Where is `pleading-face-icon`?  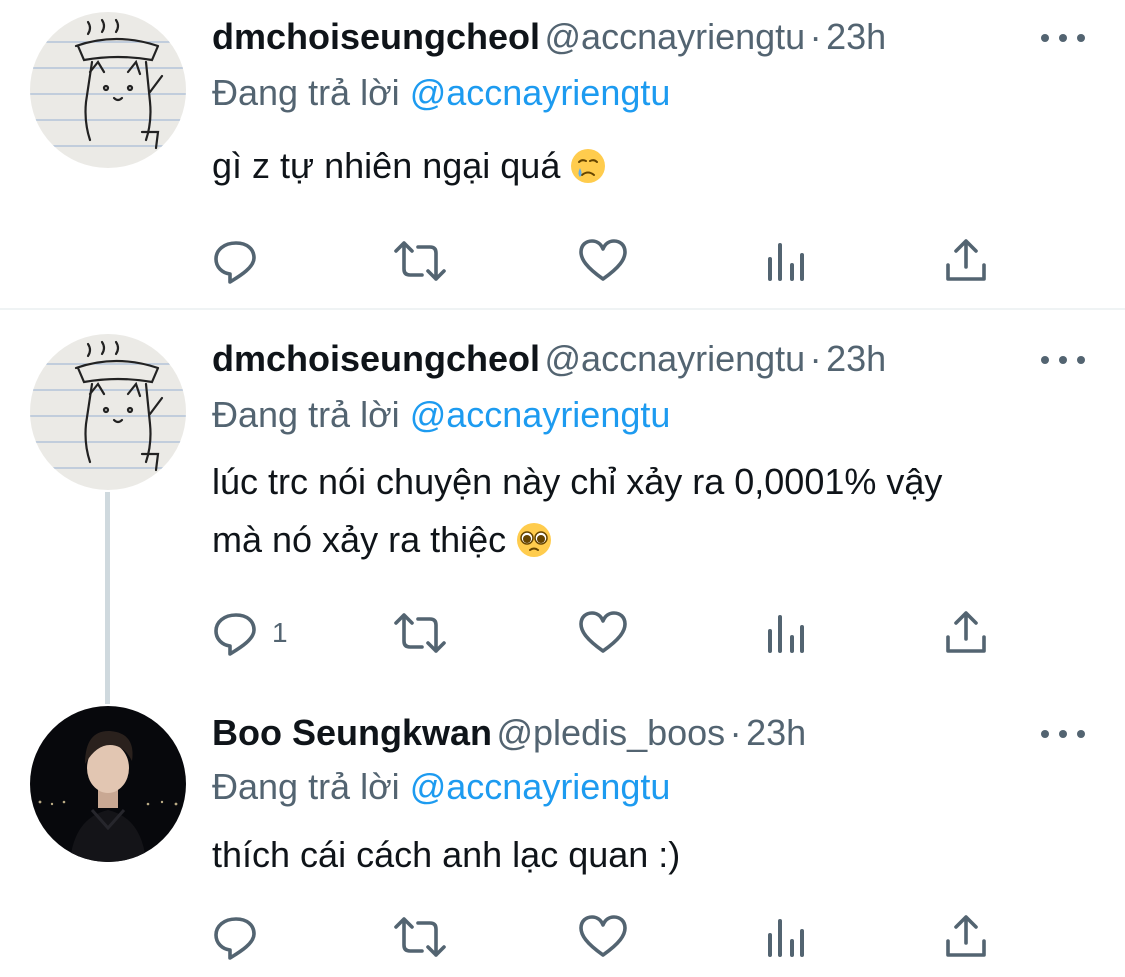 pleading-face-icon is located at coordinates (534, 540).